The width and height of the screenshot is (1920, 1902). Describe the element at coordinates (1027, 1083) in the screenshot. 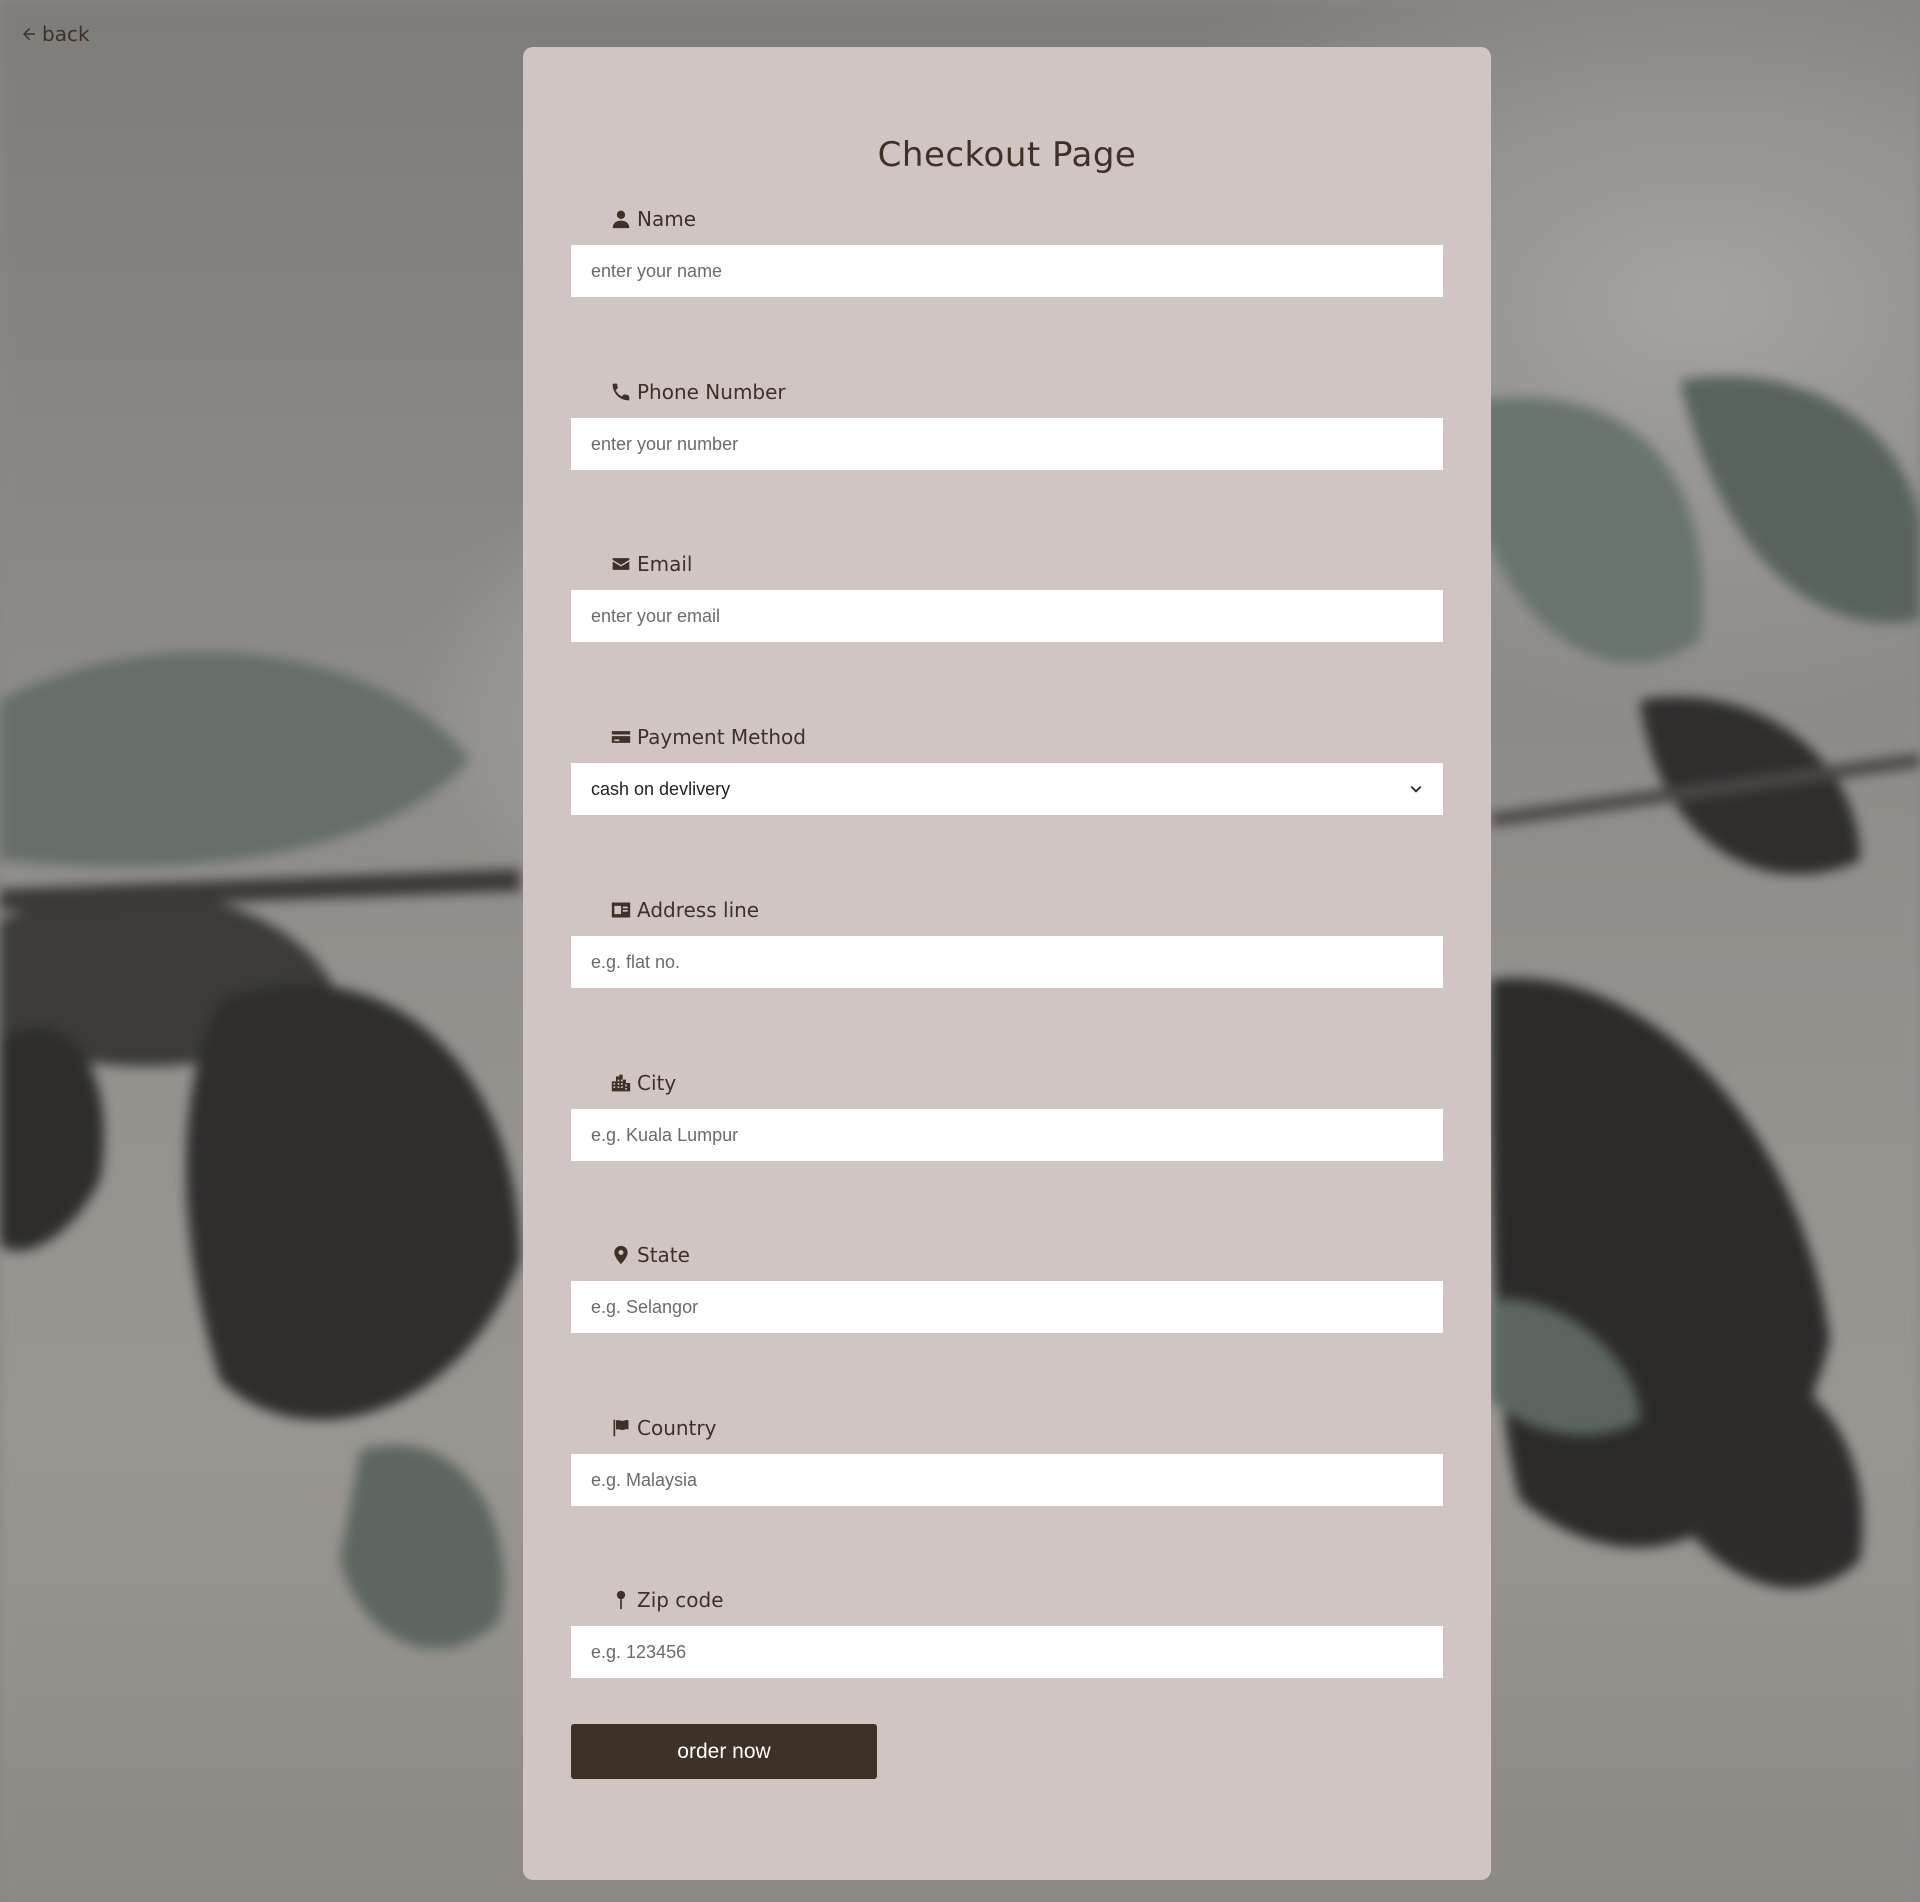

I see `city-label: City` at that location.